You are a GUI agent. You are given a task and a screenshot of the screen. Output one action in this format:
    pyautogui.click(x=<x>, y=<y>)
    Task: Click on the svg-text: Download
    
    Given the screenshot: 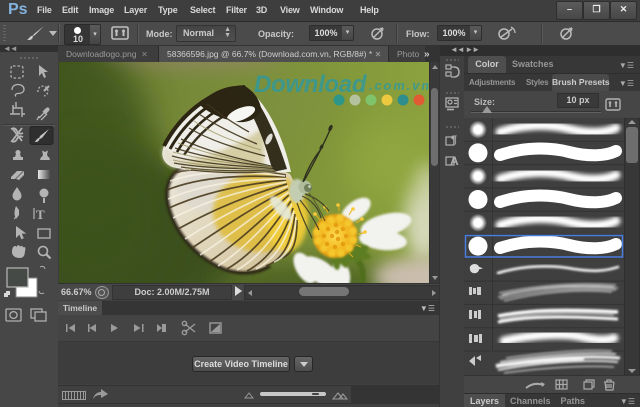 What is the action you would take?
    pyautogui.click(x=311, y=84)
    